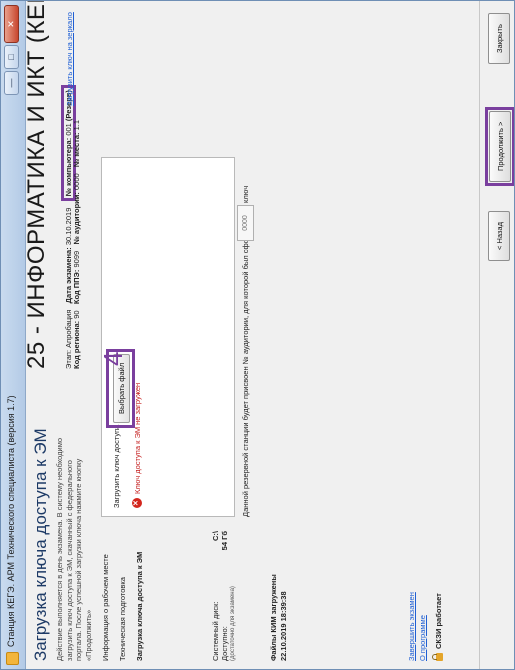 This screenshot has height=670, width=515. I want to click on sidebar-links: Завершить экзамен О программе, so click(417, 626).